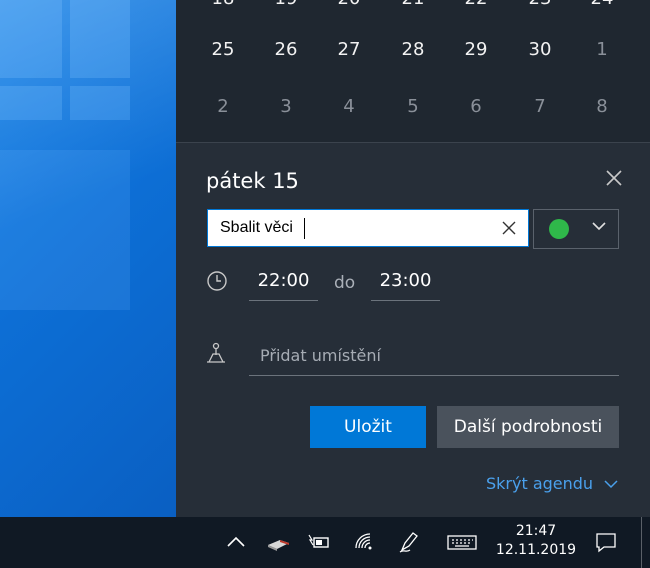 Image resolution: width=650 pixels, height=568 pixels. I want to click on calendar-day: 28, so click(413, 49).